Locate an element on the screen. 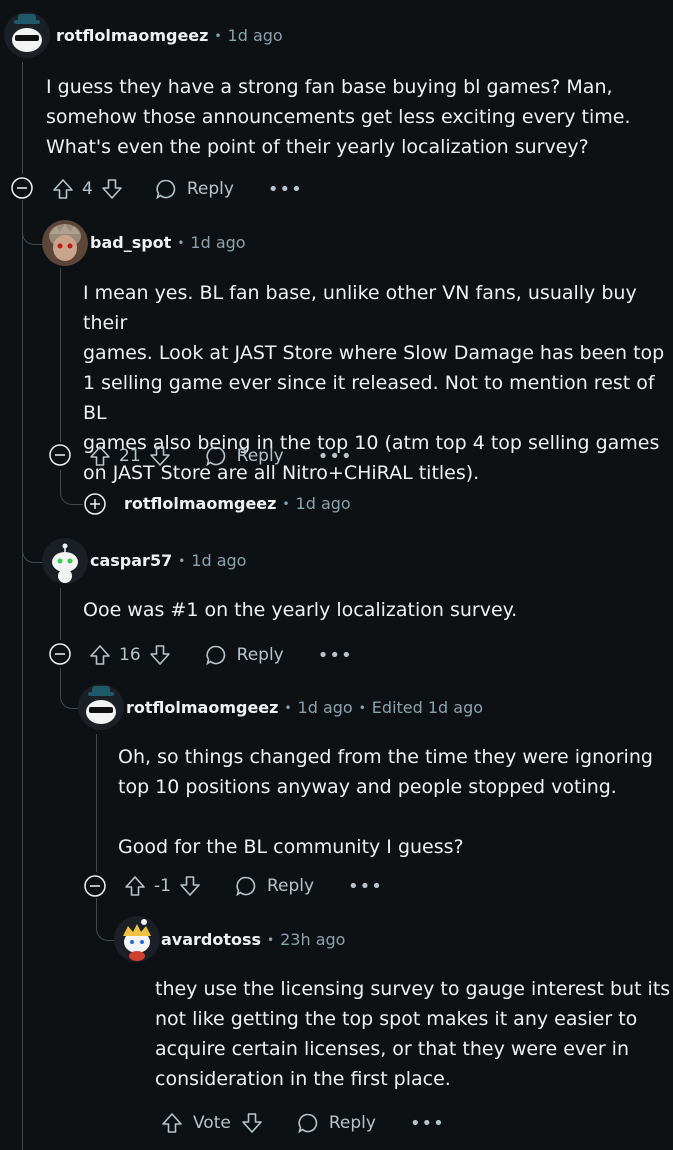 Image resolution: width=673 pixels, height=1150 pixels. comment-actions: Vote Reply ••• is located at coordinates (303, 1123).